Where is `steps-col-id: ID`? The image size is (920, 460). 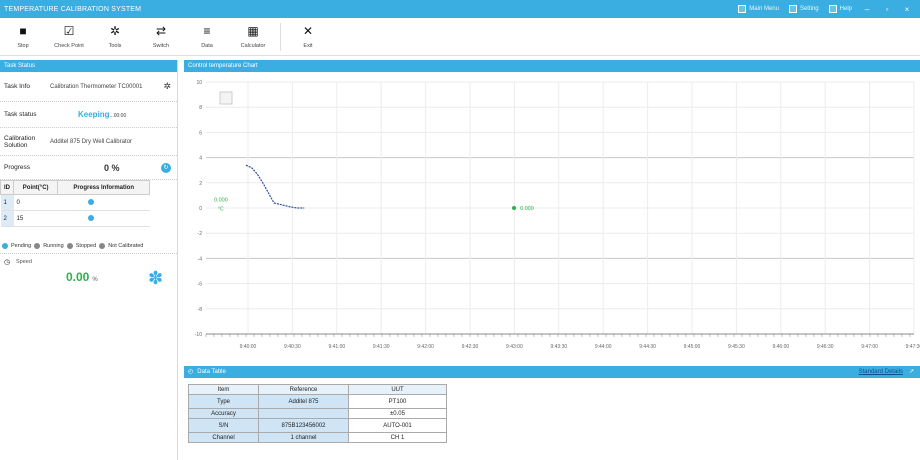
steps-col-id: ID is located at coordinates (7, 187).